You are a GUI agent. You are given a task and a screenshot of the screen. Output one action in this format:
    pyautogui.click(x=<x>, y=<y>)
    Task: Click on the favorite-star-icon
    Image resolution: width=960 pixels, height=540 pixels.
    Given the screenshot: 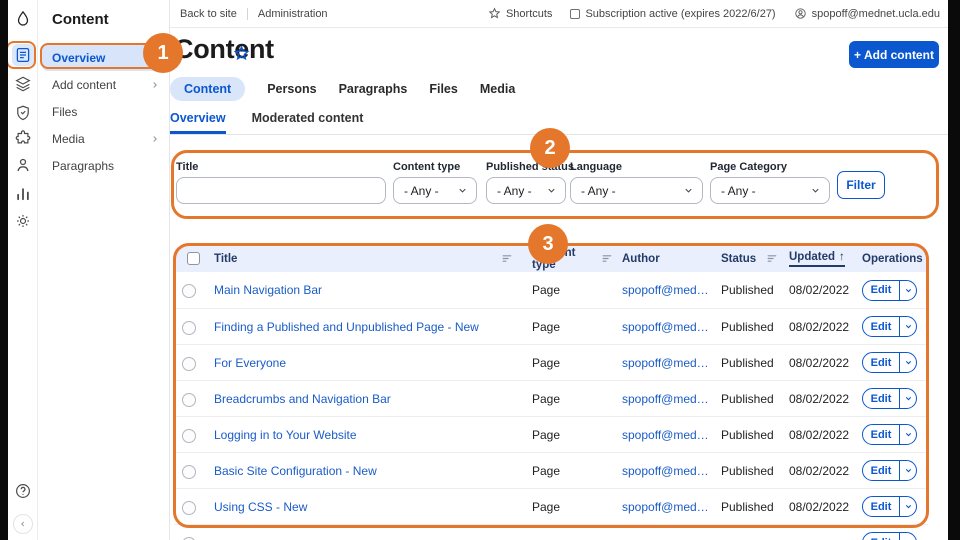 What is the action you would take?
    pyautogui.click(x=241, y=56)
    